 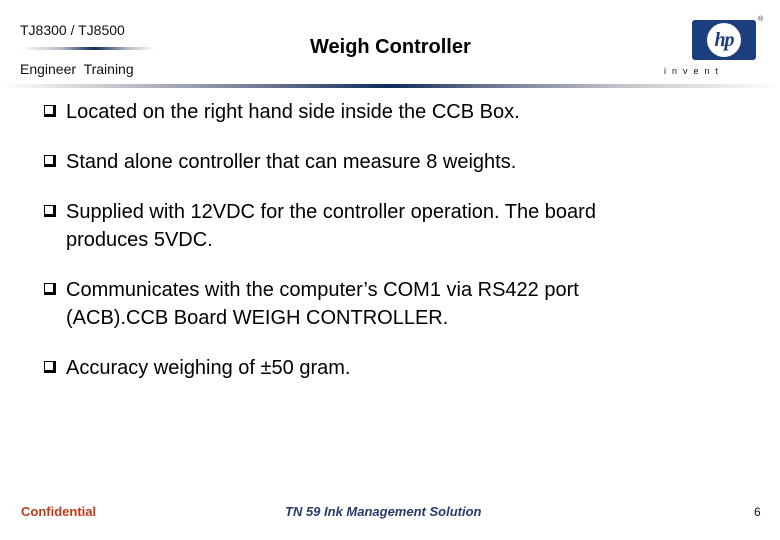 I want to click on registered-mark: ®, so click(x=761, y=19).